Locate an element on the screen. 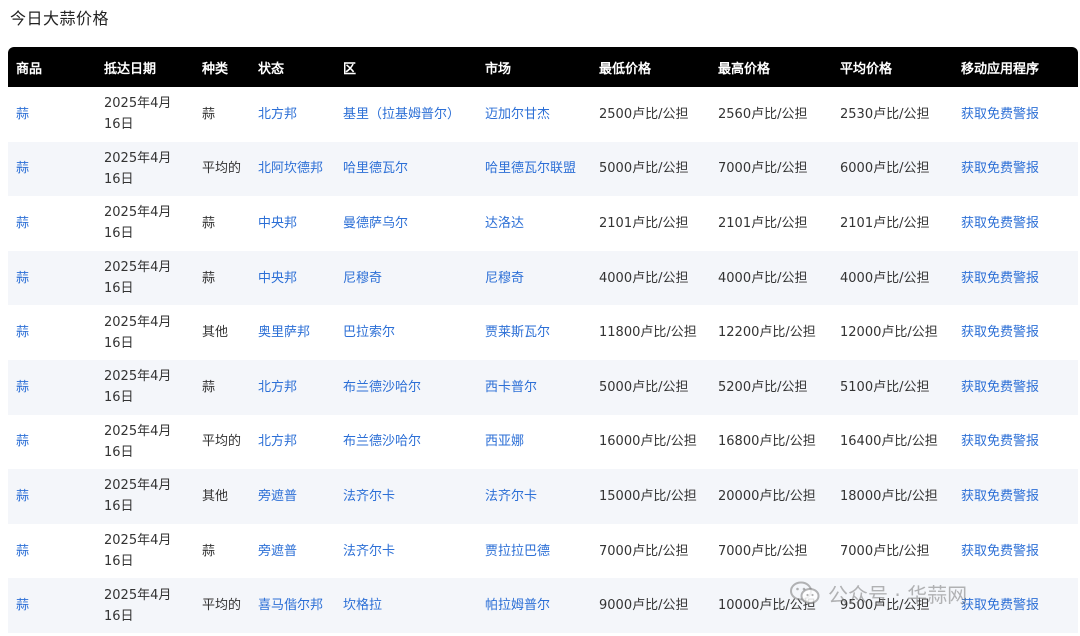  district-link: 坎格拉 is located at coordinates (406, 605).